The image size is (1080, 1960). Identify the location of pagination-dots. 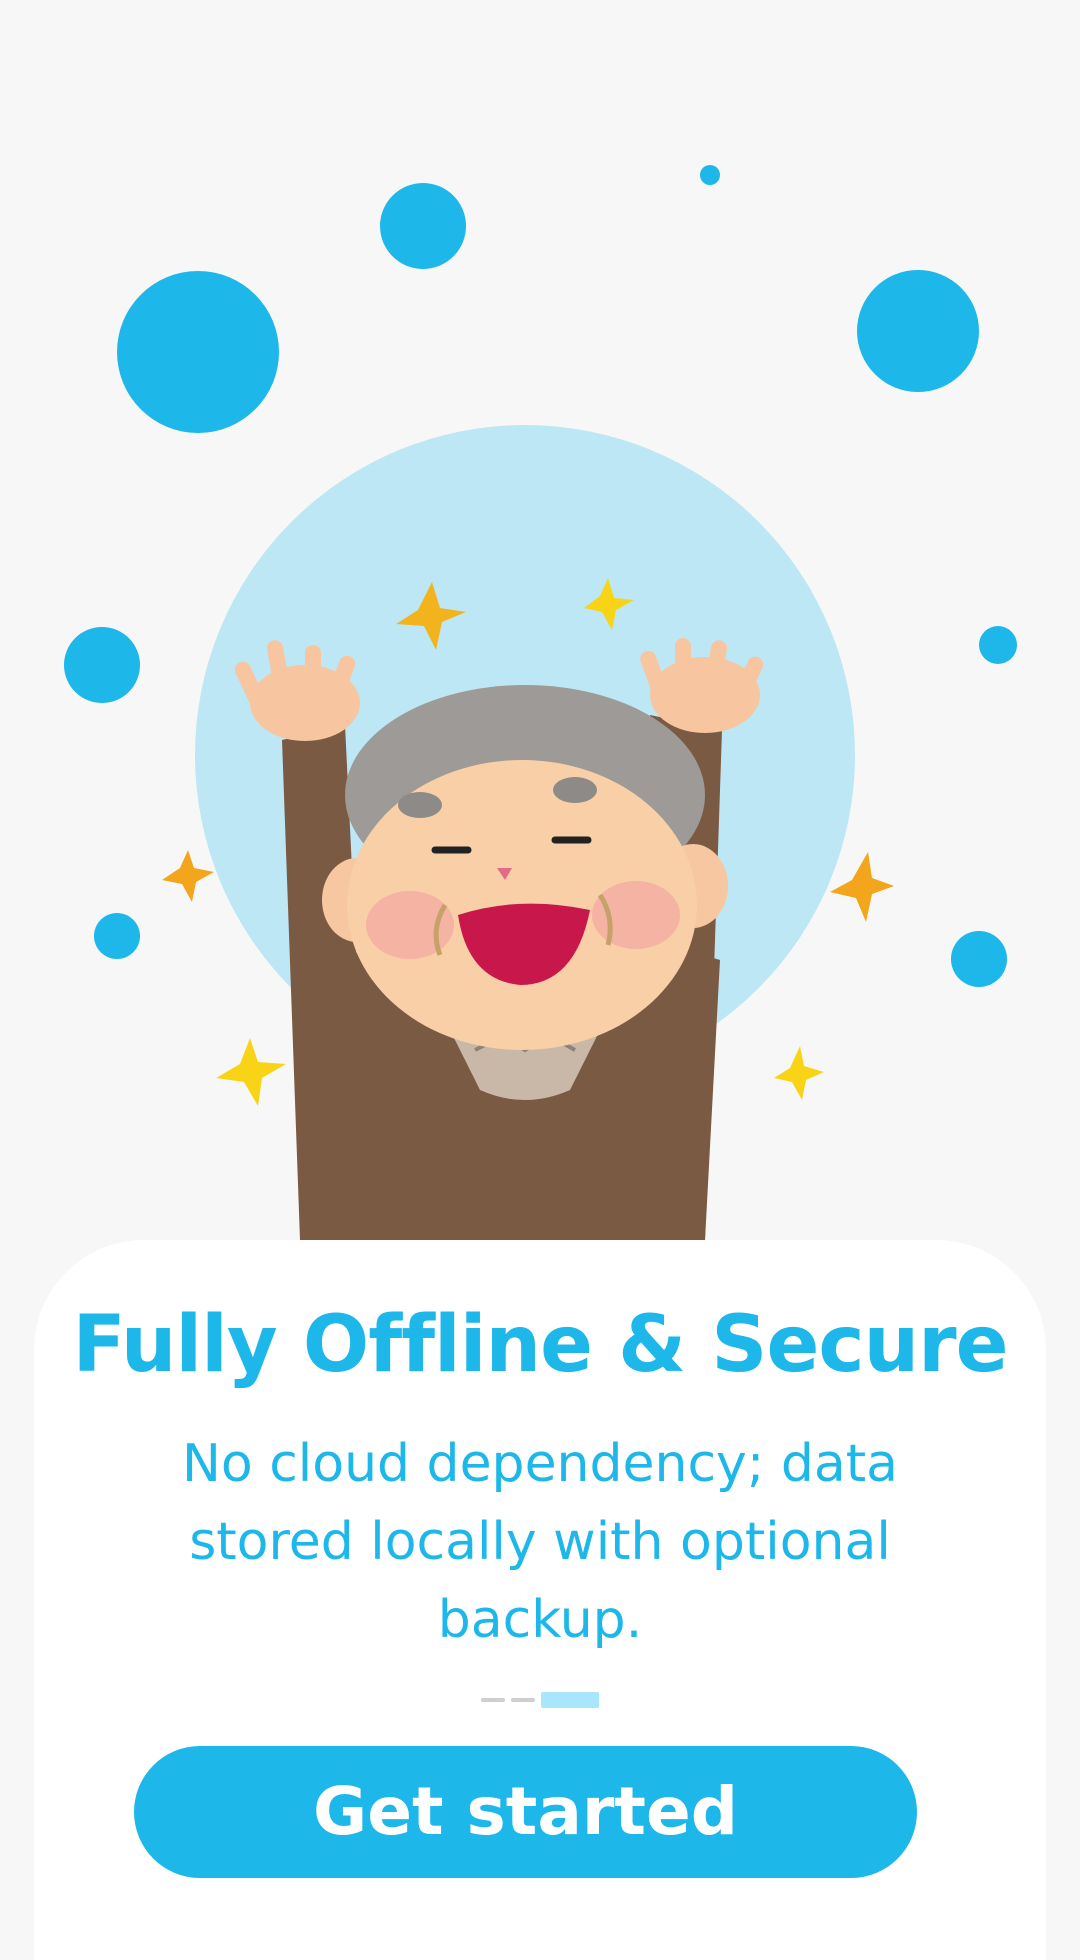
(540, 1700).